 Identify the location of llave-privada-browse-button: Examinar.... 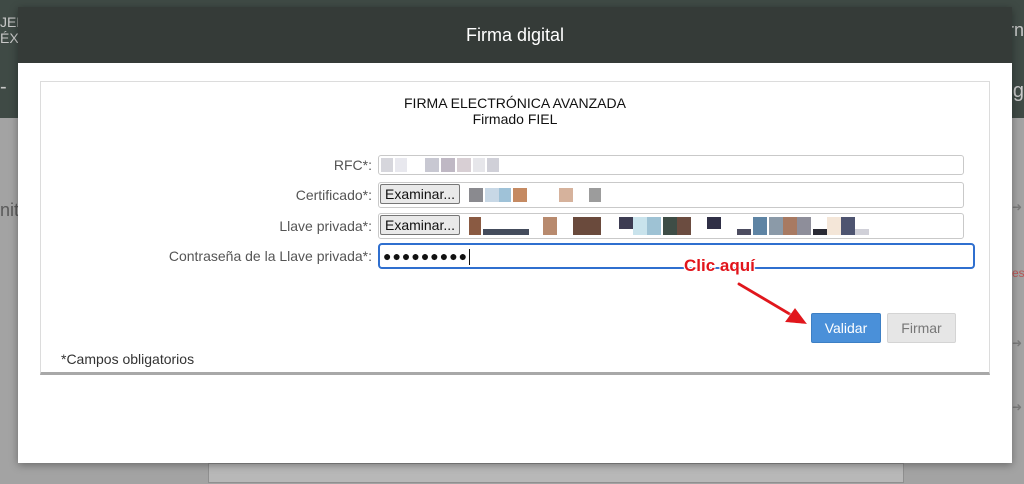
(420, 225).